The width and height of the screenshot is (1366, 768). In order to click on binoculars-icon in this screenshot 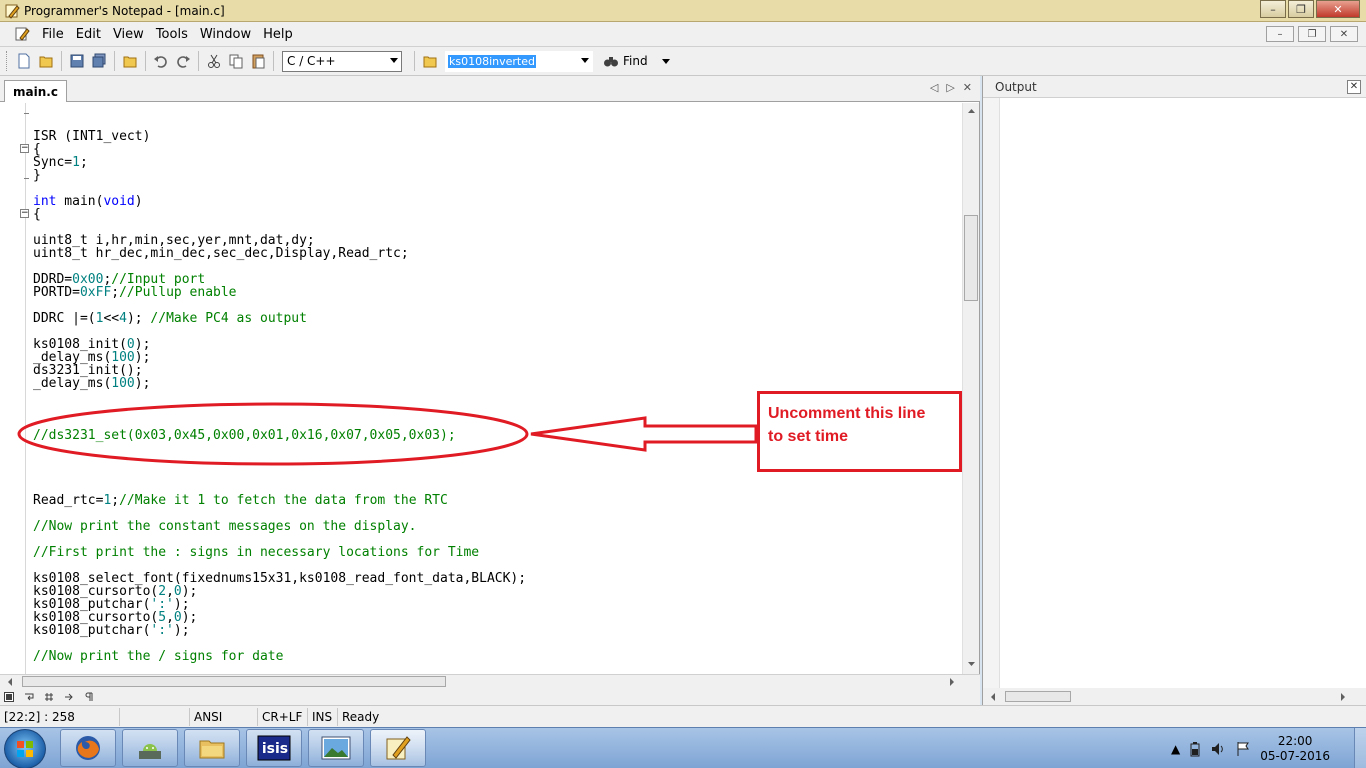, I will do `click(611, 62)`.